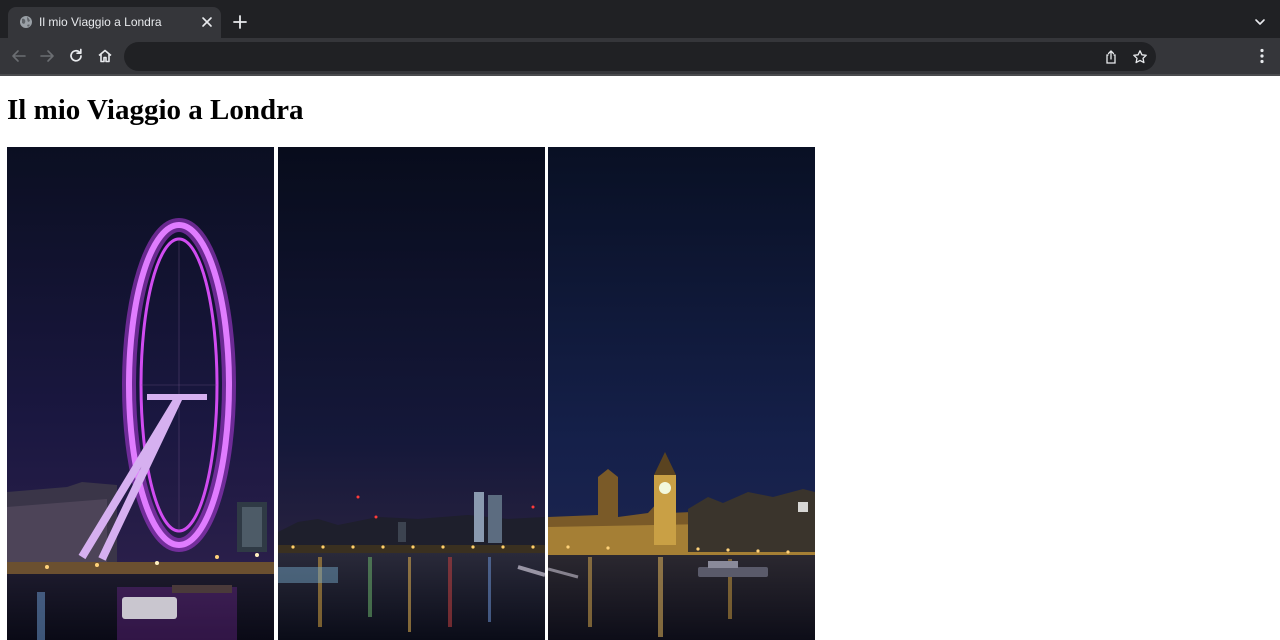 This screenshot has height=640, width=1280. I want to click on browser-tab: Il mio Viaggio a Londra, so click(114, 22).